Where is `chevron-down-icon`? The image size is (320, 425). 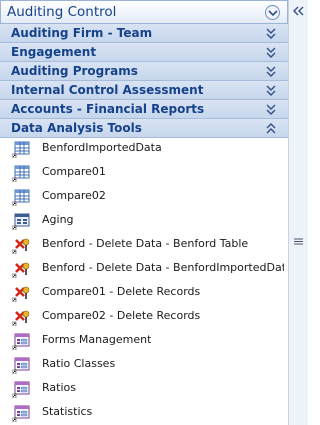
chevron-down-icon is located at coordinates (273, 13).